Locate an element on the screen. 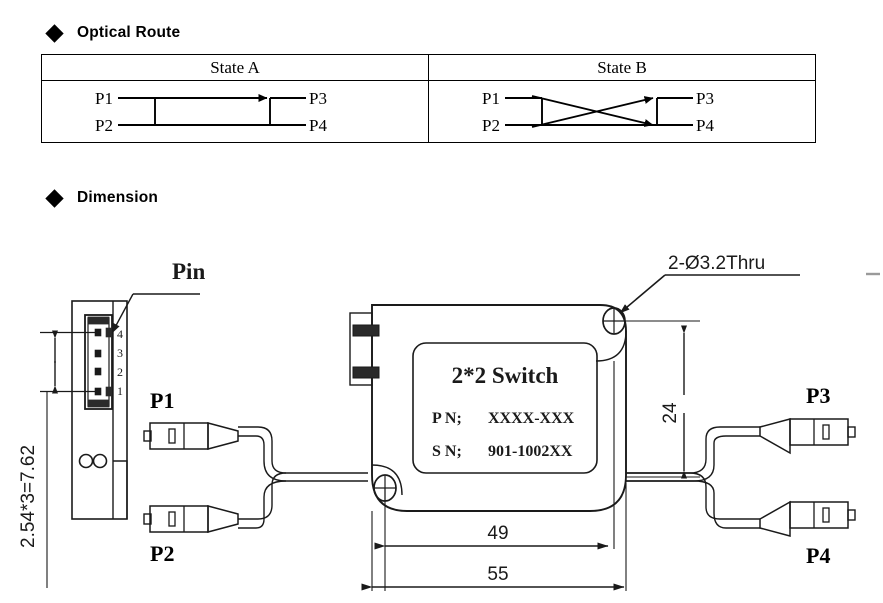 The width and height of the screenshot is (883, 603). connector-p4 is located at coordinates (807, 518).